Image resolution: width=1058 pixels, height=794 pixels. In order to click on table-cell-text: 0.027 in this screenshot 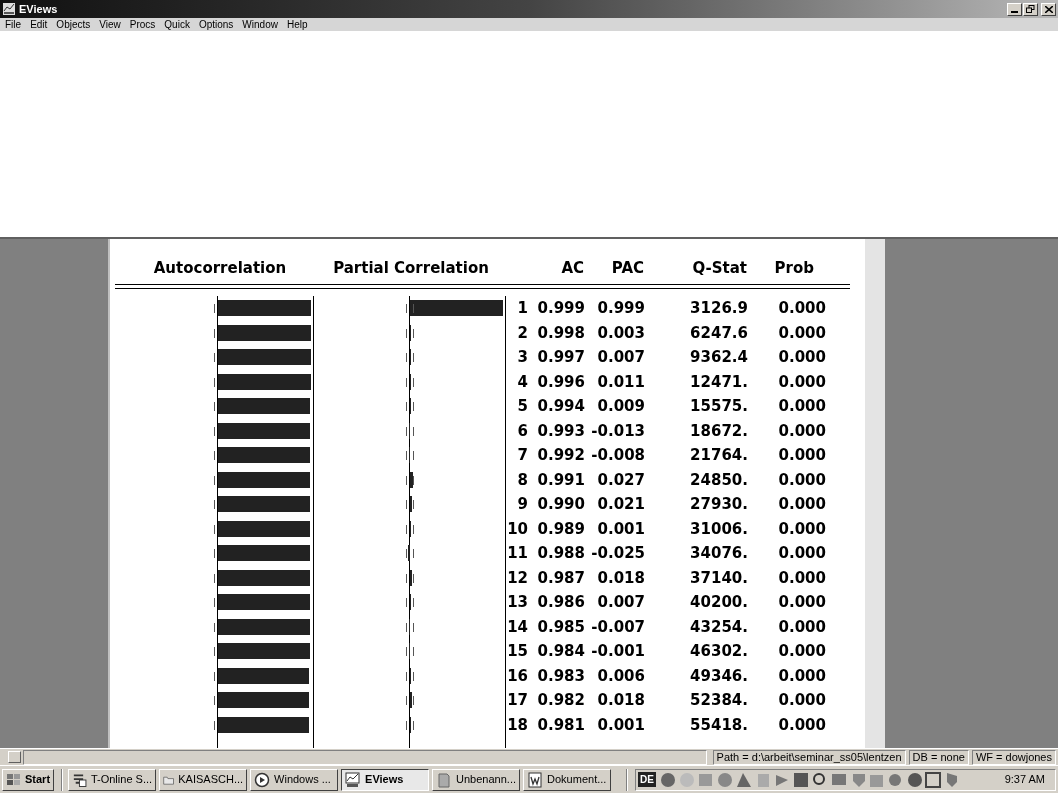, I will do `click(620, 480)`.